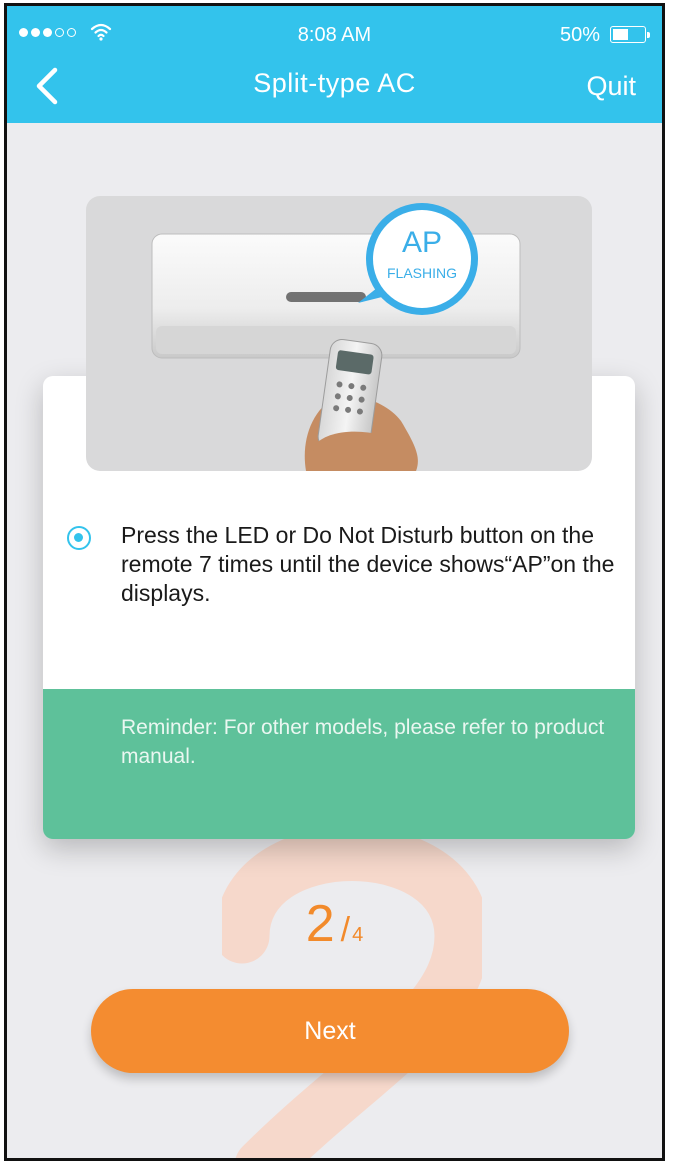  I want to click on step-current: 2, so click(320, 924).